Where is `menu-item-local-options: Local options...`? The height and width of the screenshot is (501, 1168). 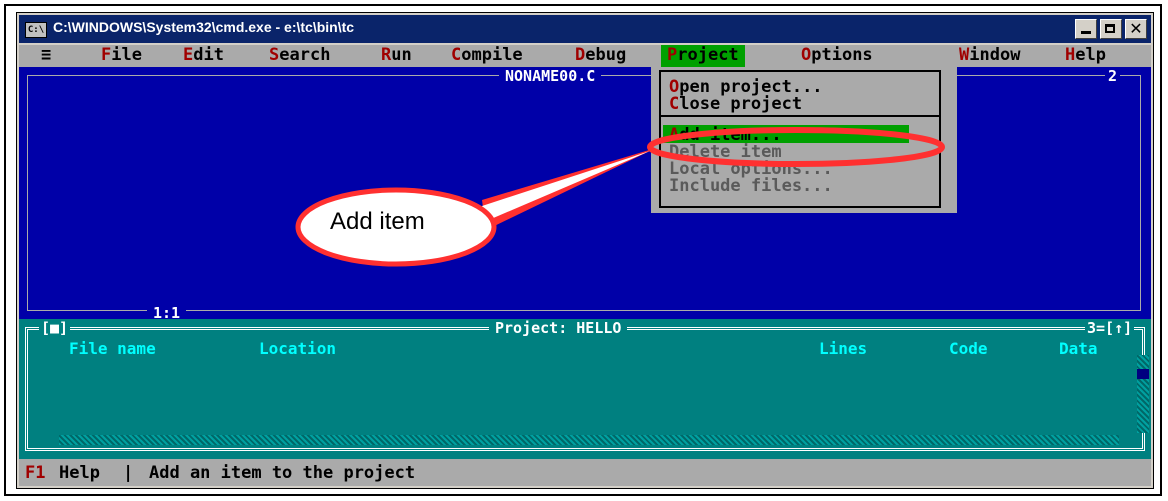 menu-item-local-options: Local options... is located at coordinates (804, 169).